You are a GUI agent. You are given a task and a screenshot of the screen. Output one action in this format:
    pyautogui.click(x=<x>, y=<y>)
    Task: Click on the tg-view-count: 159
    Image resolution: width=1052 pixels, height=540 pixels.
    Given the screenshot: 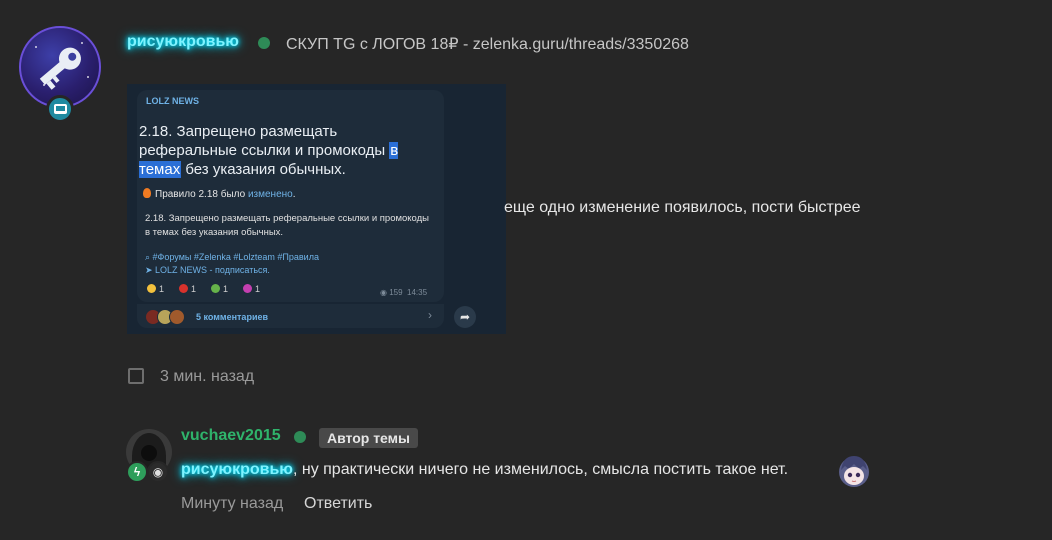 What is the action you would take?
    pyautogui.click(x=396, y=292)
    